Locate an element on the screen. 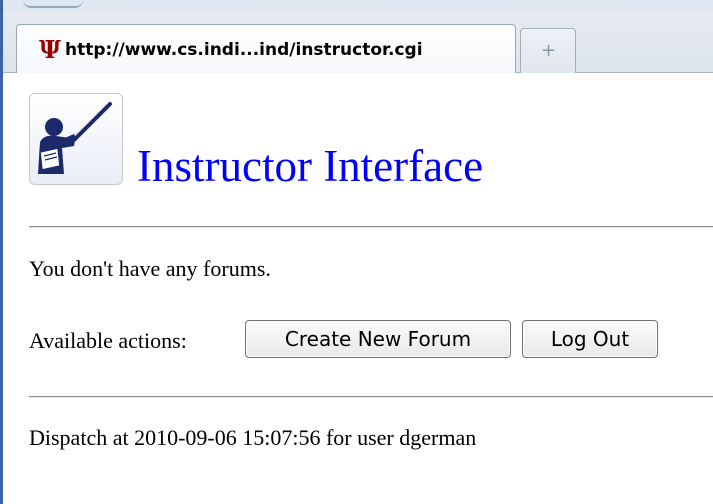 The width and height of the screenshot is (713, 504). page-title: Instructor Interface is located at coordinates (310, 166).